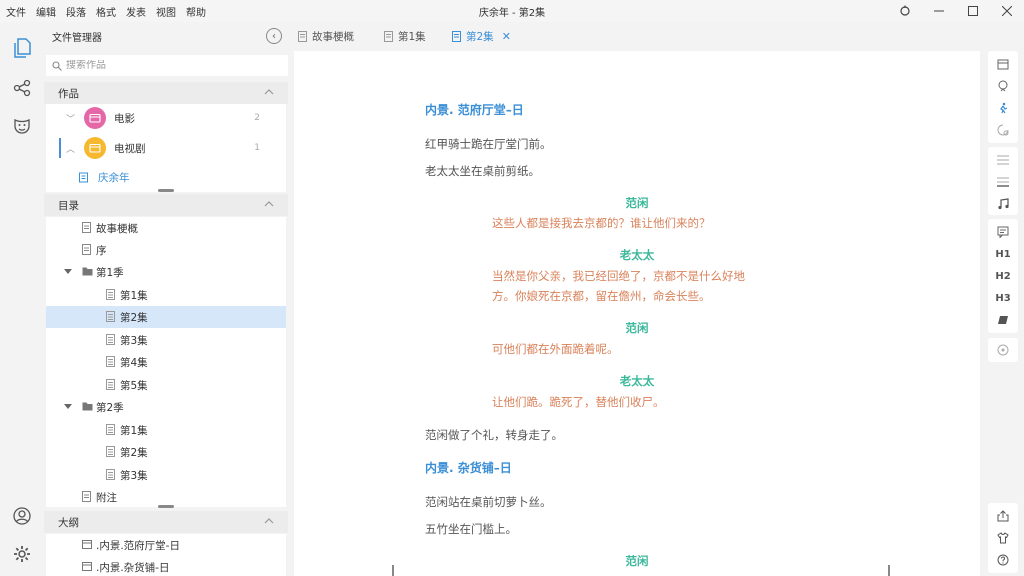  What do you see at coordinates (1003, 232) in the screenshot?
I see `note-button` at bounding box center [1003, 232].